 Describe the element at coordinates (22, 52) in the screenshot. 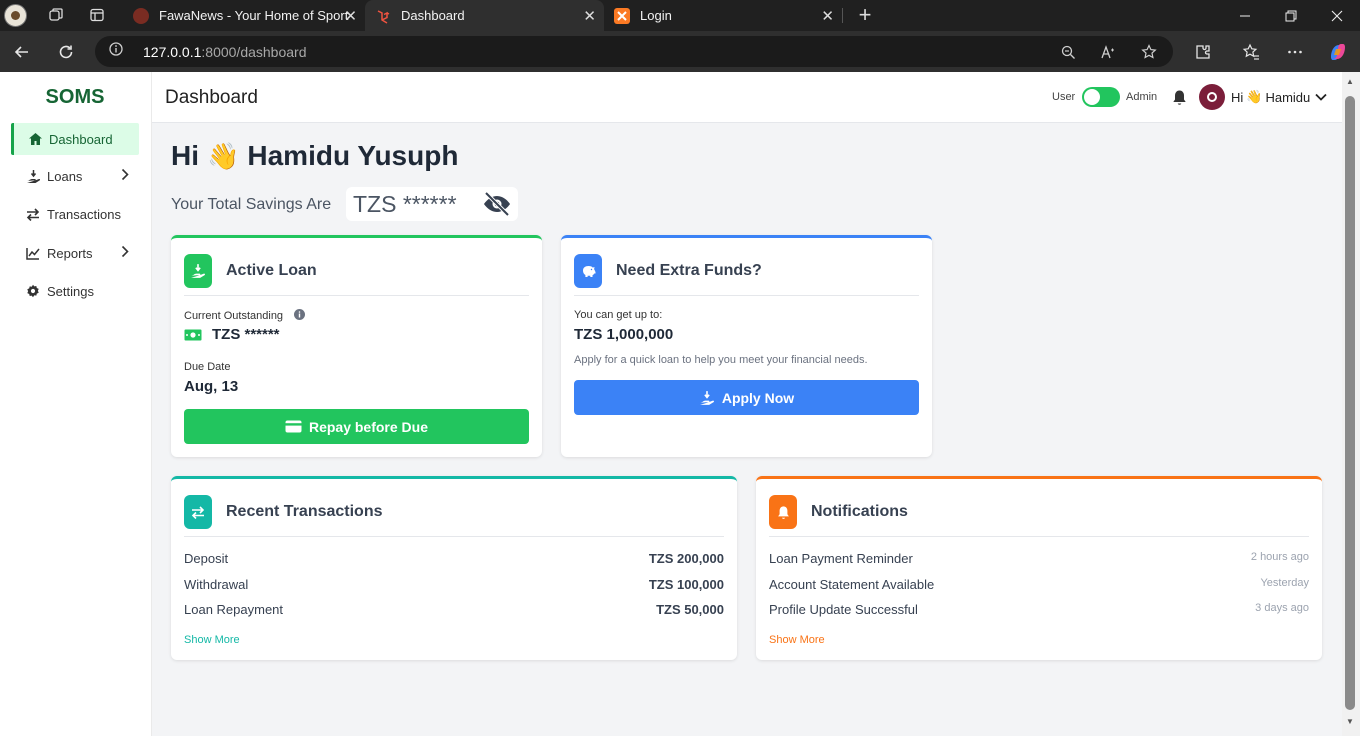

I see `back-icon` at that location.